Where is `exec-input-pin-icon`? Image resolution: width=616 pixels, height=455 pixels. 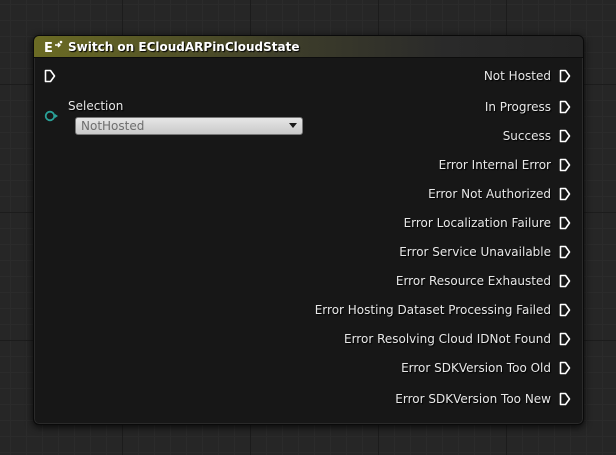
exec-input-pin-icon is located at coordinates (50, 76).